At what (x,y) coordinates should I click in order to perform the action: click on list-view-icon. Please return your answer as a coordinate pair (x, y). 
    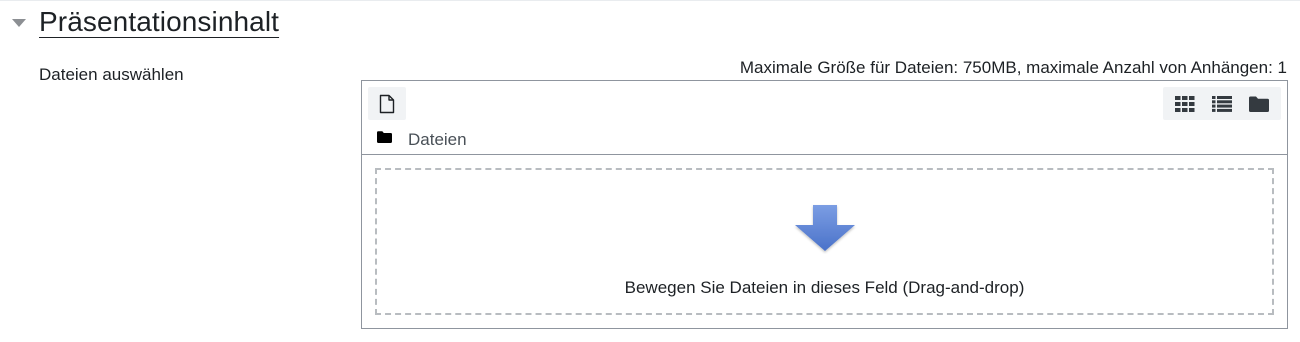
    Looking at the image, I should click on (1221, 103).